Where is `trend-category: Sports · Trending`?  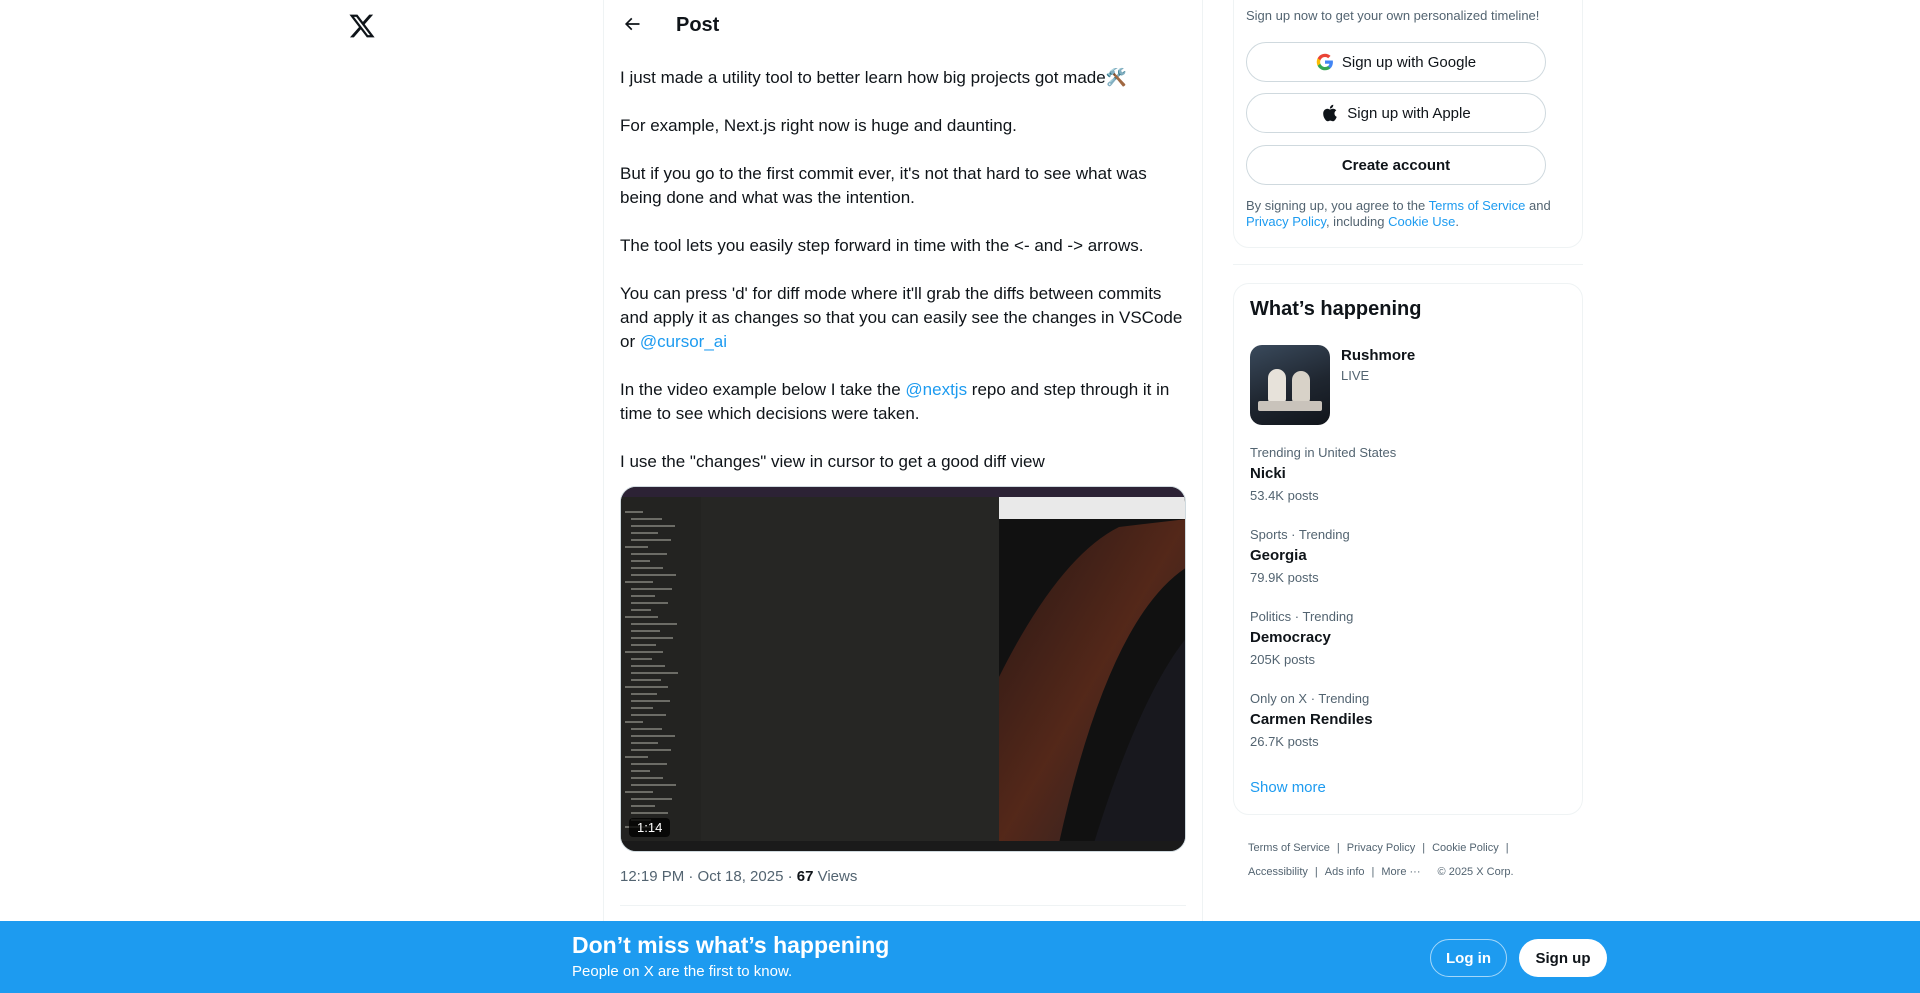
trend-category: Sports · Trending is located at coordinates (1300, 534).